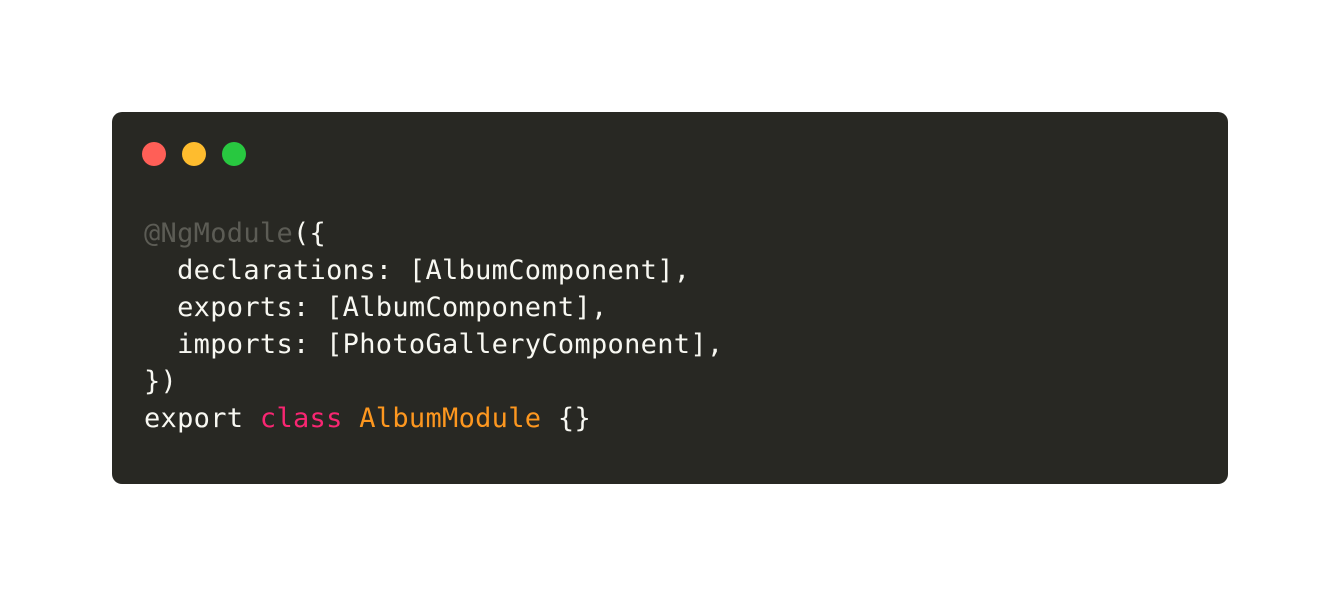 Image resolution: width=1340 pixels, height=596 pixels. Describe the element at coordinates (161, 381) in the screenshot. I see `code-token: })` at that location.